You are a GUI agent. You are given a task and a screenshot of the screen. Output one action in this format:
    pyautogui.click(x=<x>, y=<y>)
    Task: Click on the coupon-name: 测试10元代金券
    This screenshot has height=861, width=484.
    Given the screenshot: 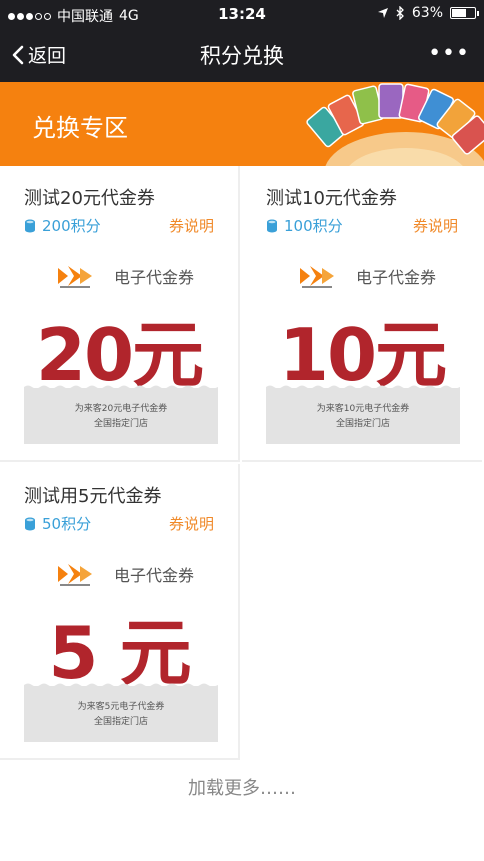 What is the action you would take?
    pyautogui.click(x=331, y=198)
    